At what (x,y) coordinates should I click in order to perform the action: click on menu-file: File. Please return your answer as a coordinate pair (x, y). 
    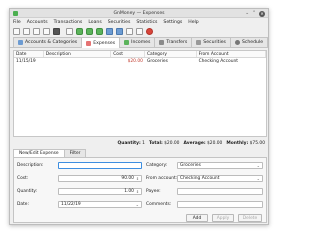
    Looking at the image, I should click on (17, 22).